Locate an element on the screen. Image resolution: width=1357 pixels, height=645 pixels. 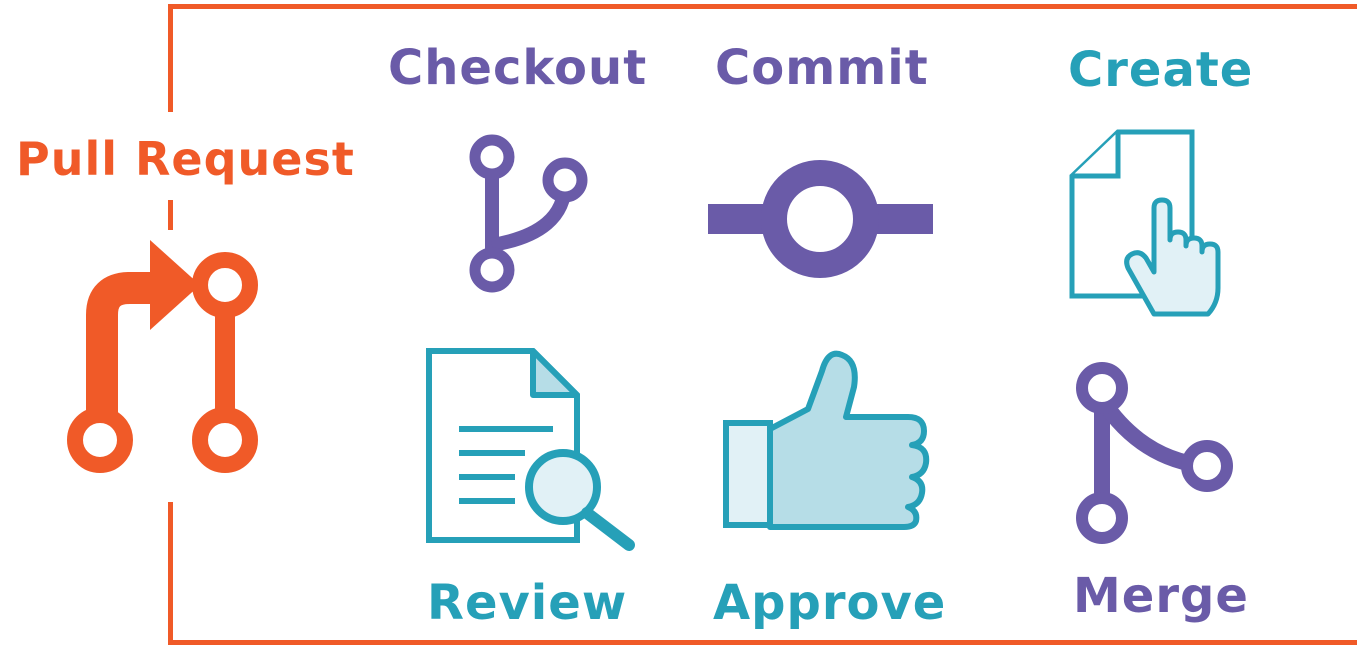
create-label: Create is located at coordinates (1161, 70).